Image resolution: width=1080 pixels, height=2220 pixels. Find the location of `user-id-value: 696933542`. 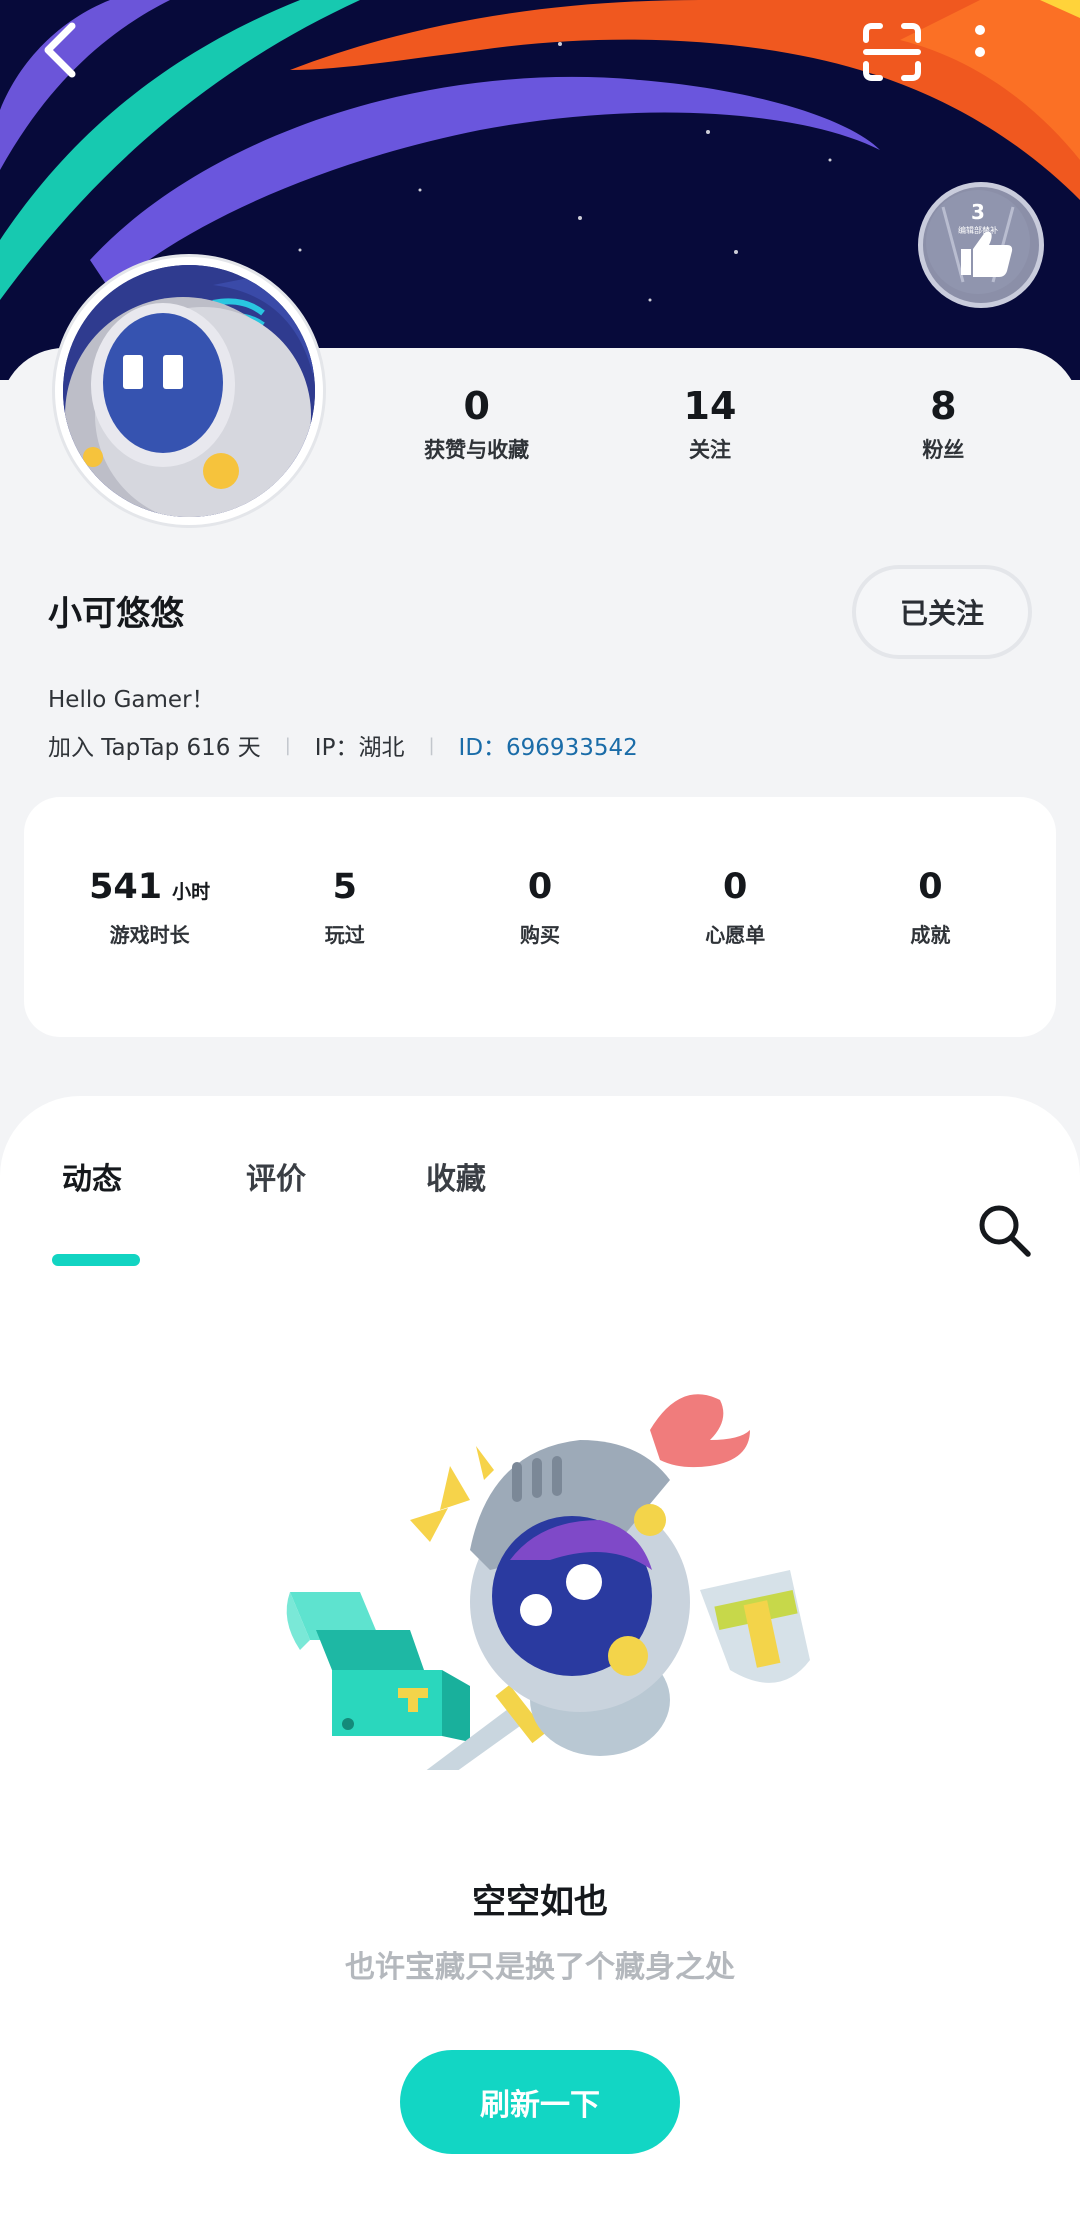

user-id-value: 696933542 is located at coordinates (572, 748).